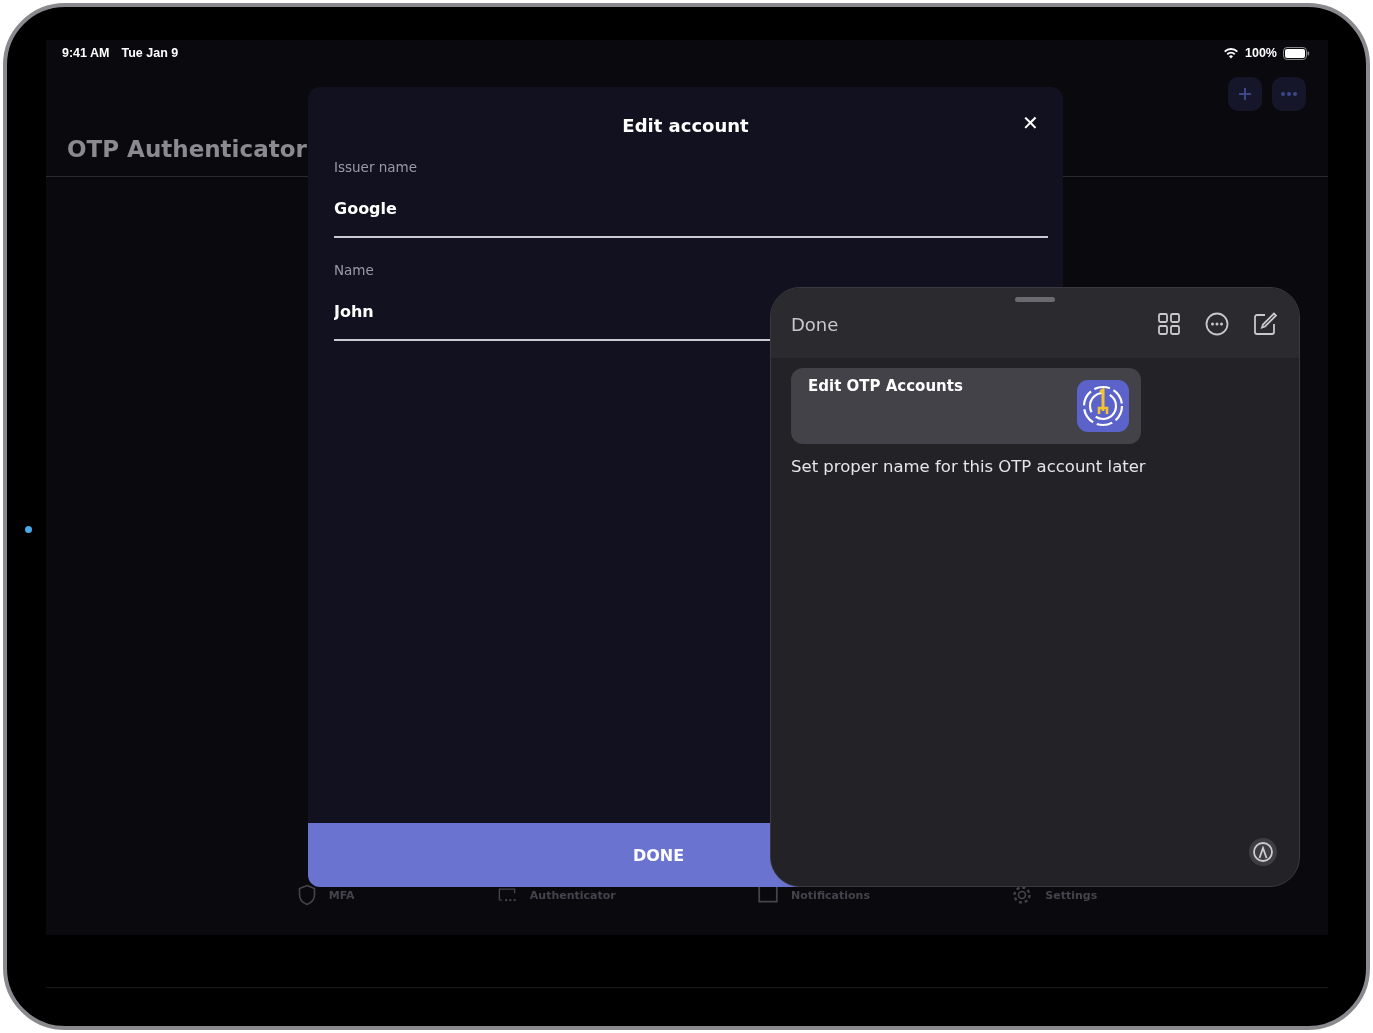 Image resolution: width=1373 pixels, height=1033 pixels. Describe the element at coordinates (885, 386) in the screenshot. I see `shortcut-title: Edit OTP Accounts` at that location.